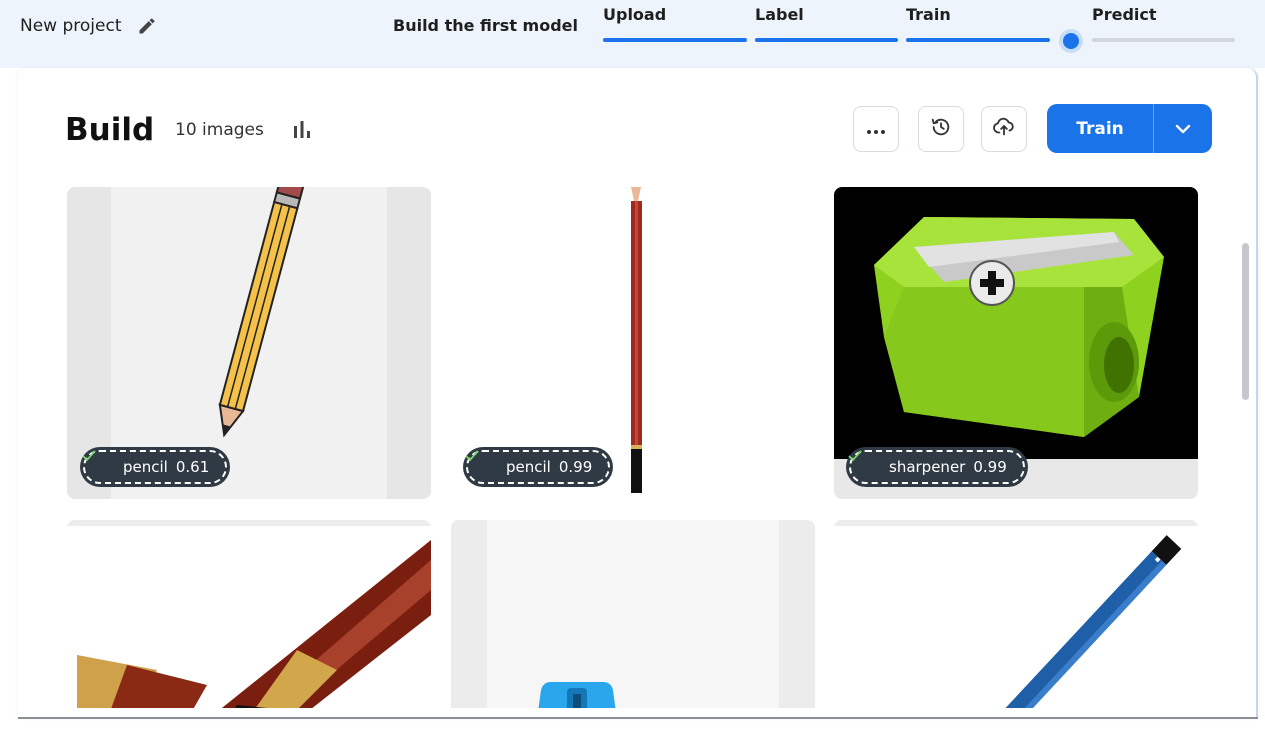 The image size is (1265, 749). I want to click on history-button, so click(941, 129).